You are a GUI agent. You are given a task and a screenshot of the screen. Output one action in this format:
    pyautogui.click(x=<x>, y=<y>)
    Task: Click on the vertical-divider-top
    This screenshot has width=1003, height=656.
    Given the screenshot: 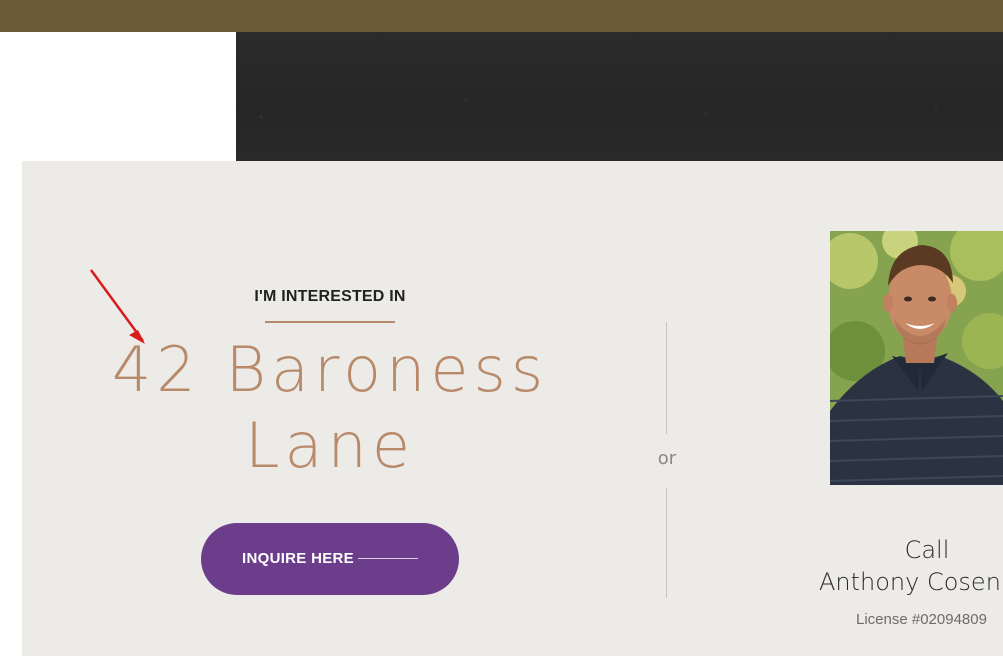 What is the action you would take?
    pyautogui.click(x=666, y=378)
    